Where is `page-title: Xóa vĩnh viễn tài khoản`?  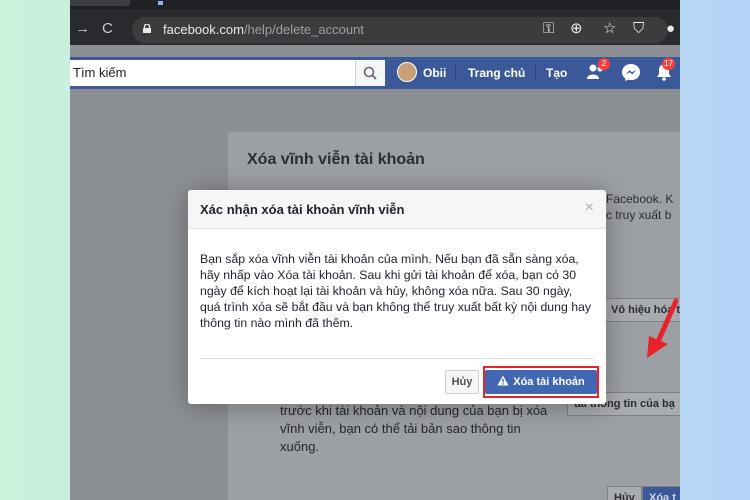
page-title: Xóa vĩnh viễn tài khoản is located at coordinates (336, 159).